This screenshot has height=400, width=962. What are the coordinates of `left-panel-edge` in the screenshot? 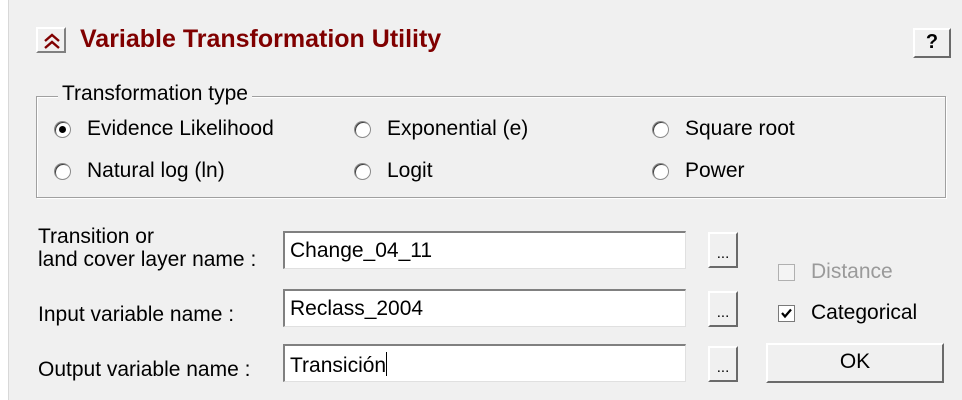 It's located at (4, 200).